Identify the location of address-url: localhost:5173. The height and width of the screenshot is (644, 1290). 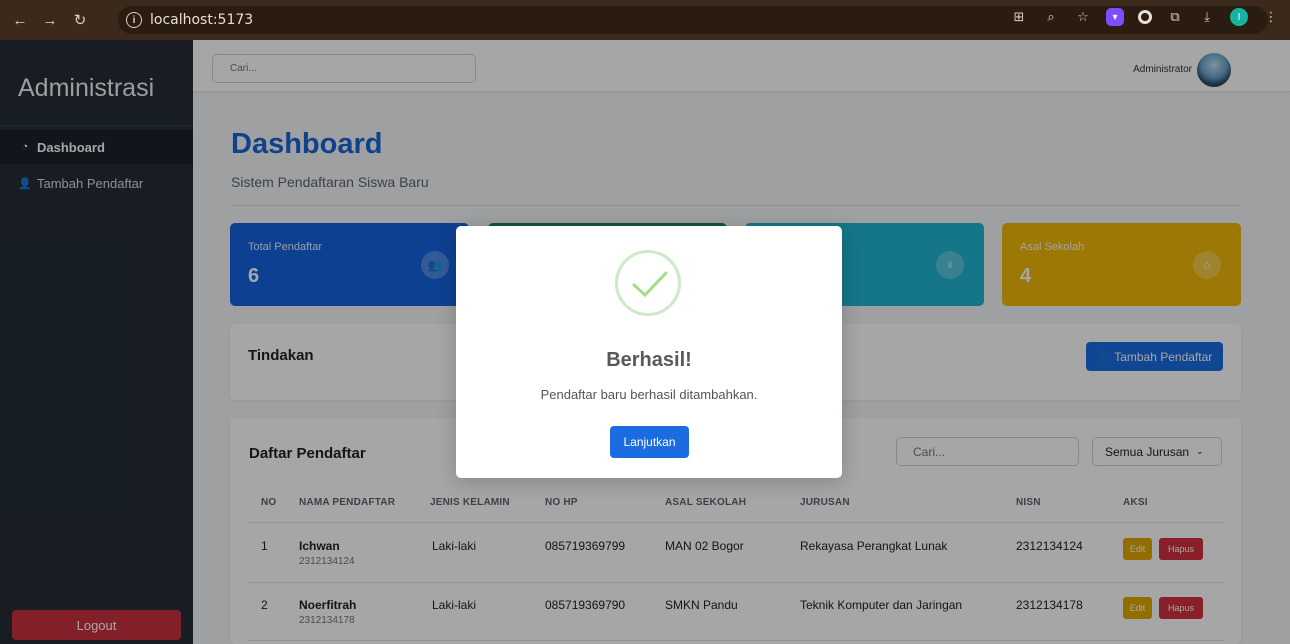
(202, 20).